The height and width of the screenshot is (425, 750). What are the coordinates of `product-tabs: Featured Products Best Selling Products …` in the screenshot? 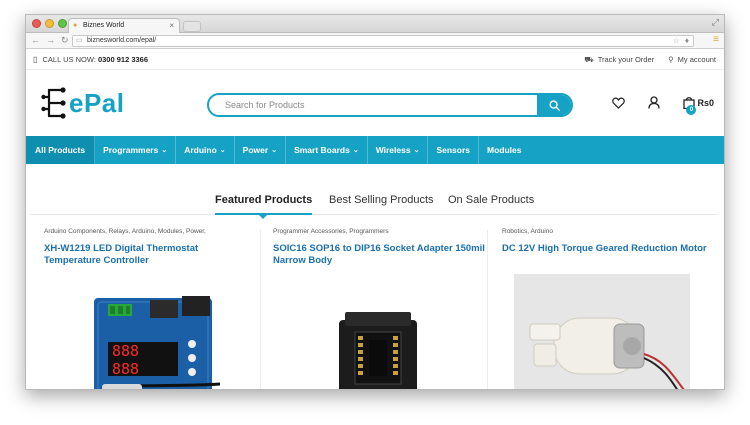 It's located at (375, 191).